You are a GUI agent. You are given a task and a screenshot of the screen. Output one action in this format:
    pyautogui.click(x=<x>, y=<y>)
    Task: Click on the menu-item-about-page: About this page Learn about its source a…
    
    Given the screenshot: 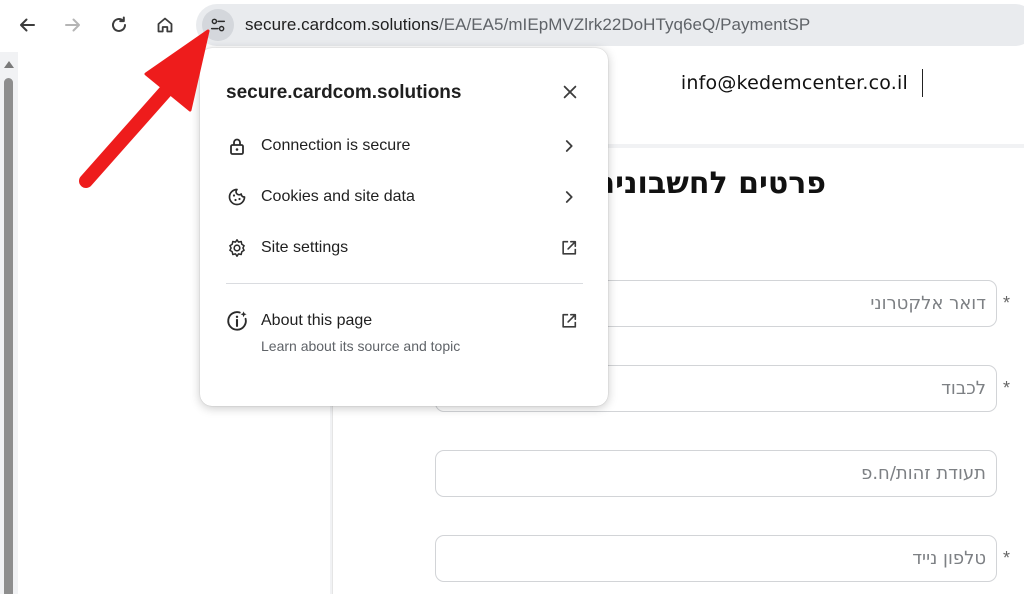 What is the action you would take?
    pyautogui.click(x=404, y=331)
    